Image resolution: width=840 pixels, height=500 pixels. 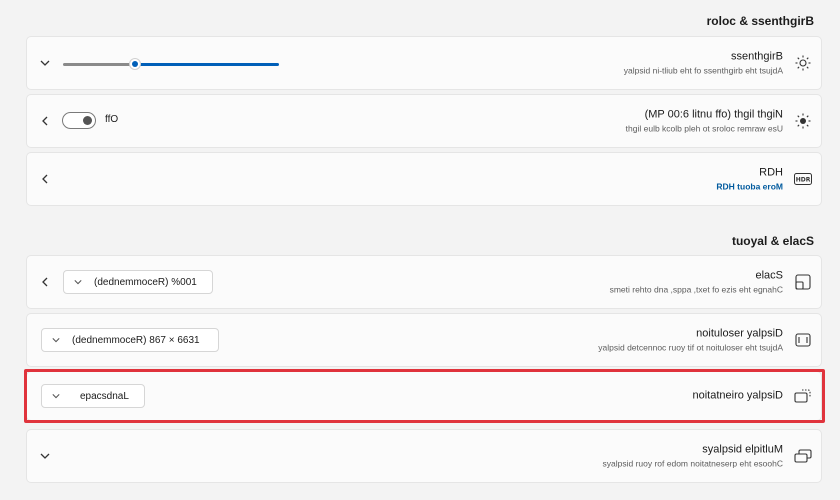 What do you see at coordinates (87, 120) in the screenshot?
I see `toggle-knob` at bounding box center [87, 120].